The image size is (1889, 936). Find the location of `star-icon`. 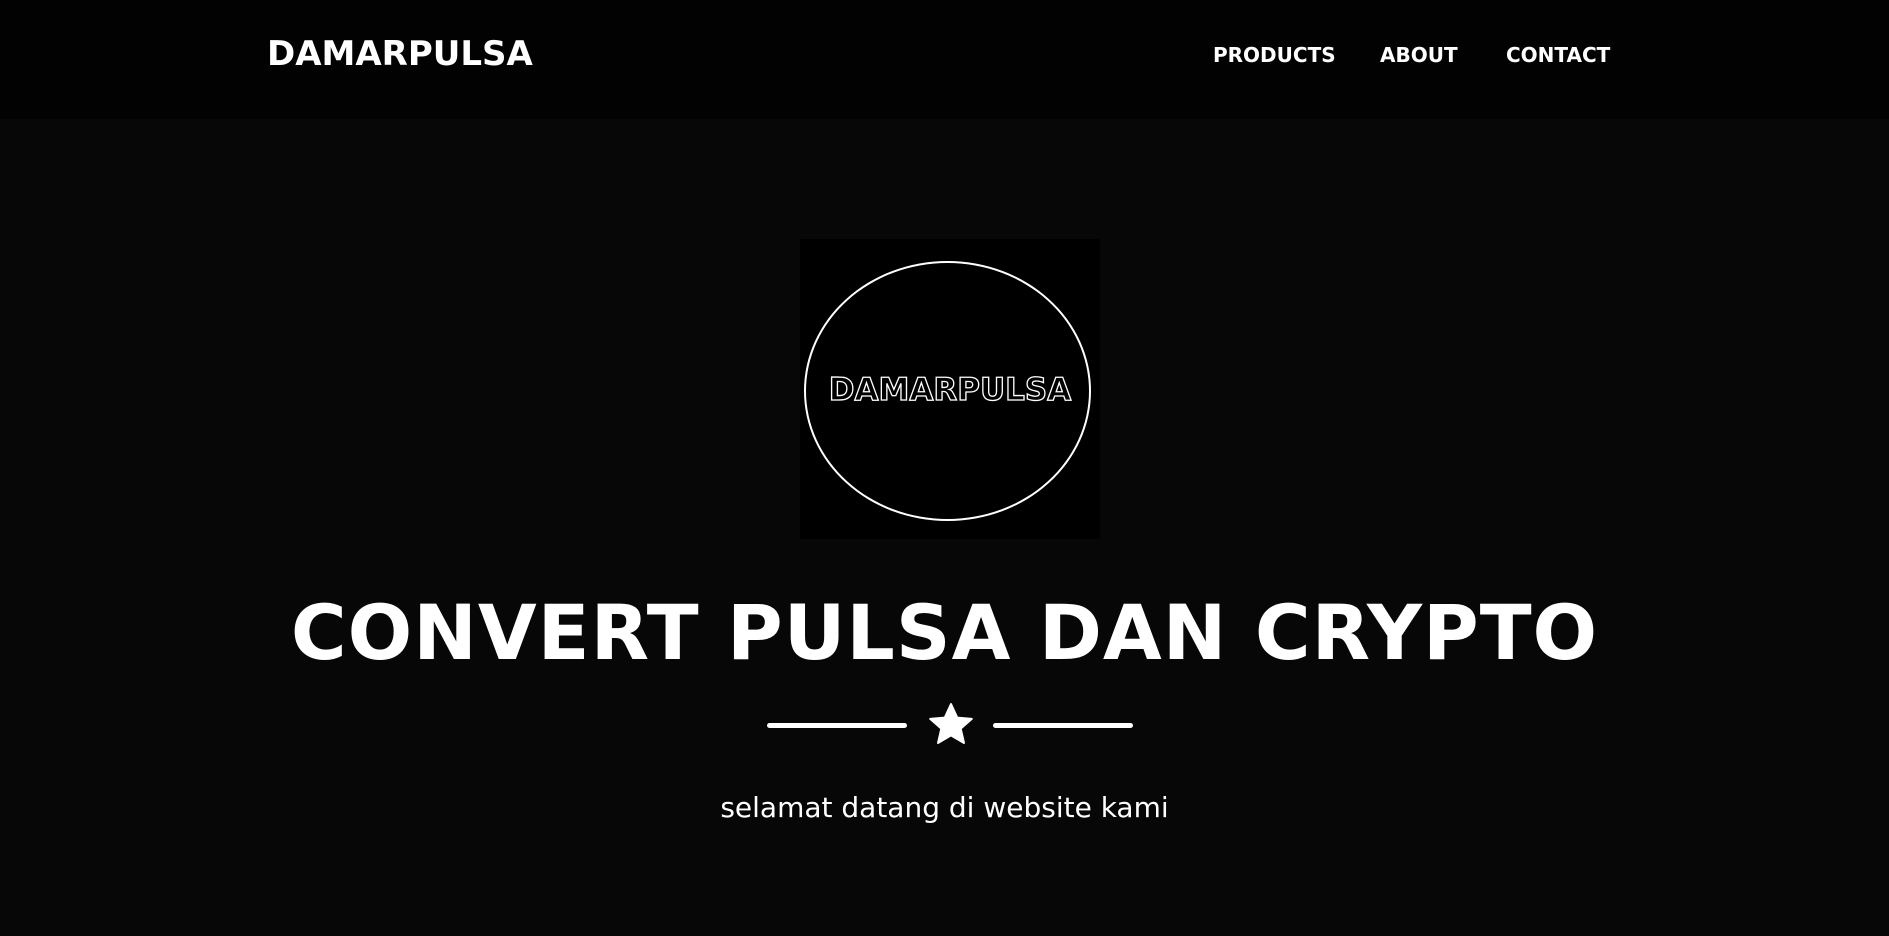

star-icon is located at coordinates (951, 723).